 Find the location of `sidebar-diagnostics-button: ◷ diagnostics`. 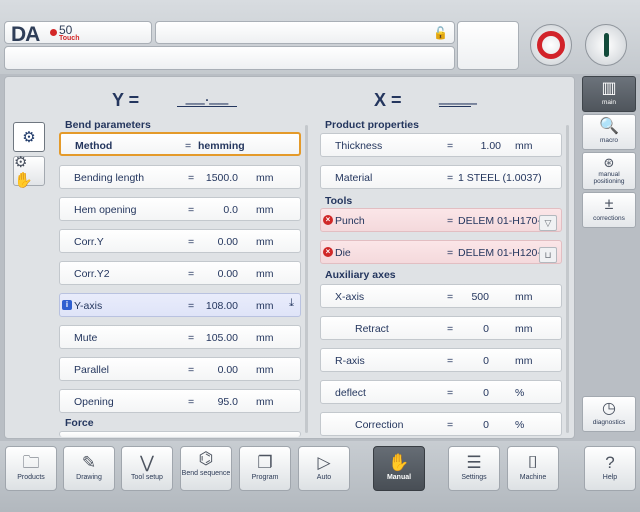

sidebar-diagnostics-button: ◷ diagnostics is located at coordinates (609, 414).